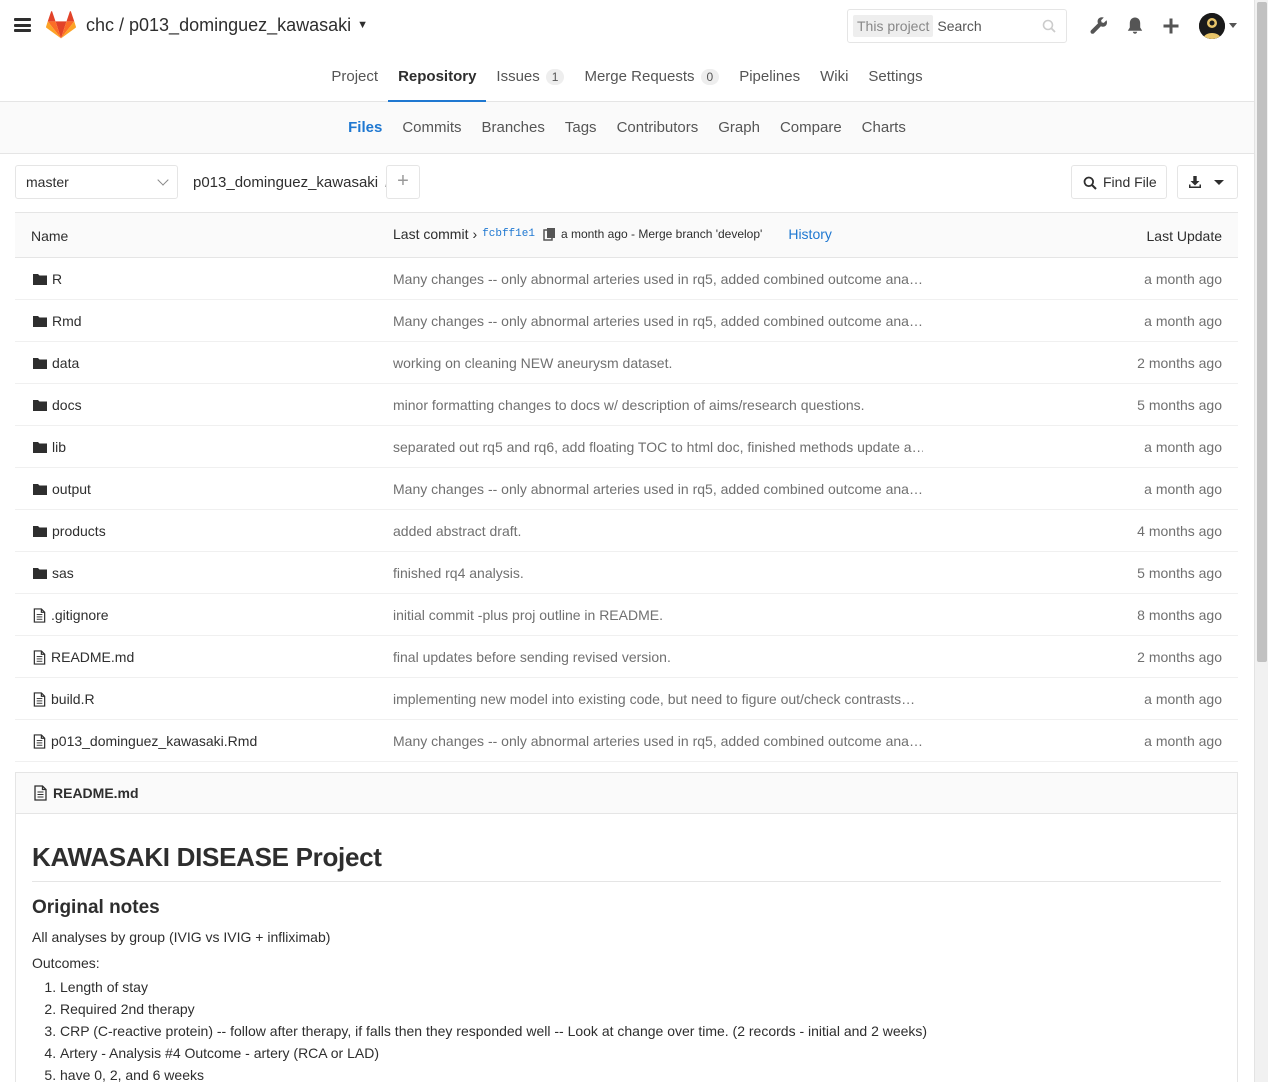 This screenshot has width=1268, height=1082. I want to click on search-icon, so click(1090, 183).